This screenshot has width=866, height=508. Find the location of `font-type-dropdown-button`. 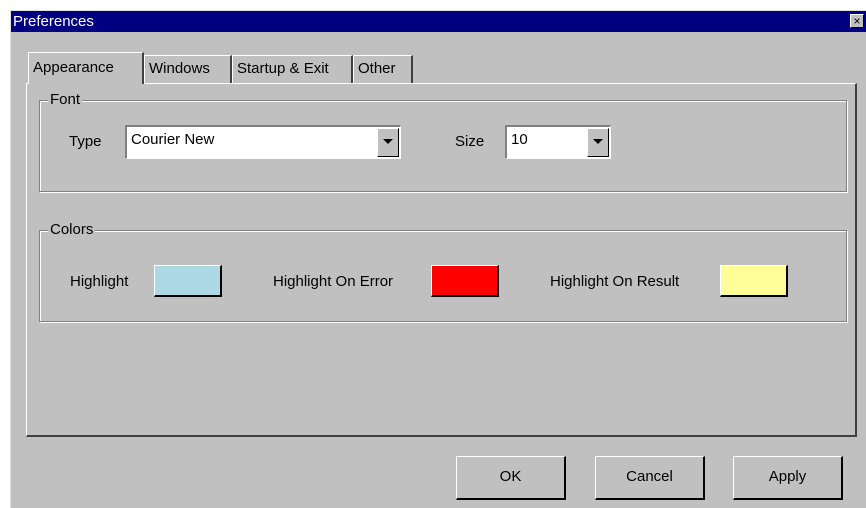

font-type-dropdown-button is located at coordinates (388, 142).